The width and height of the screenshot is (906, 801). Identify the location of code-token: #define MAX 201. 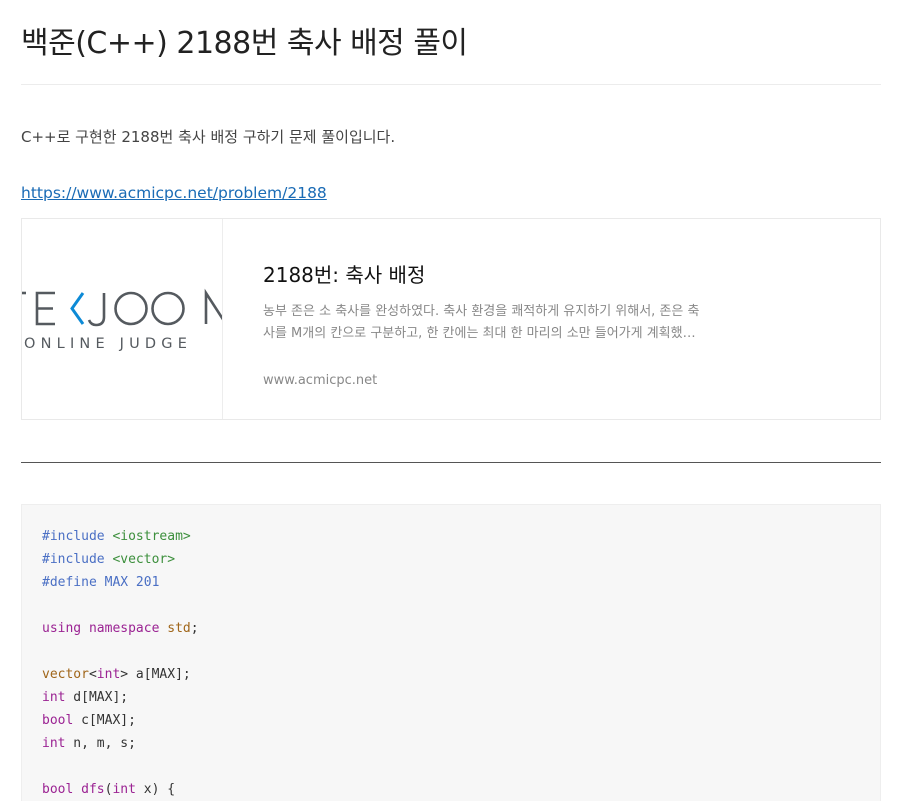
(101, 582).